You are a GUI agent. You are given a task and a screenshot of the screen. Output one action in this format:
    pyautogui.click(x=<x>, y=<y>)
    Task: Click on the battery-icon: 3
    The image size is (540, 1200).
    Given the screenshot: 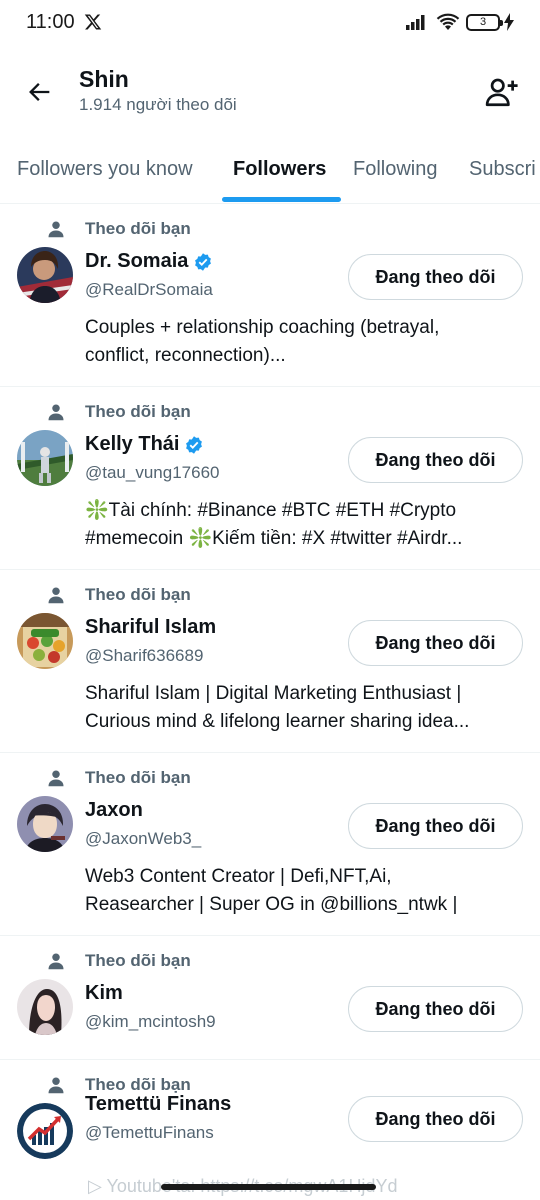 What is the action you would take?
    pyautogui.click(x=484, y=22)
    